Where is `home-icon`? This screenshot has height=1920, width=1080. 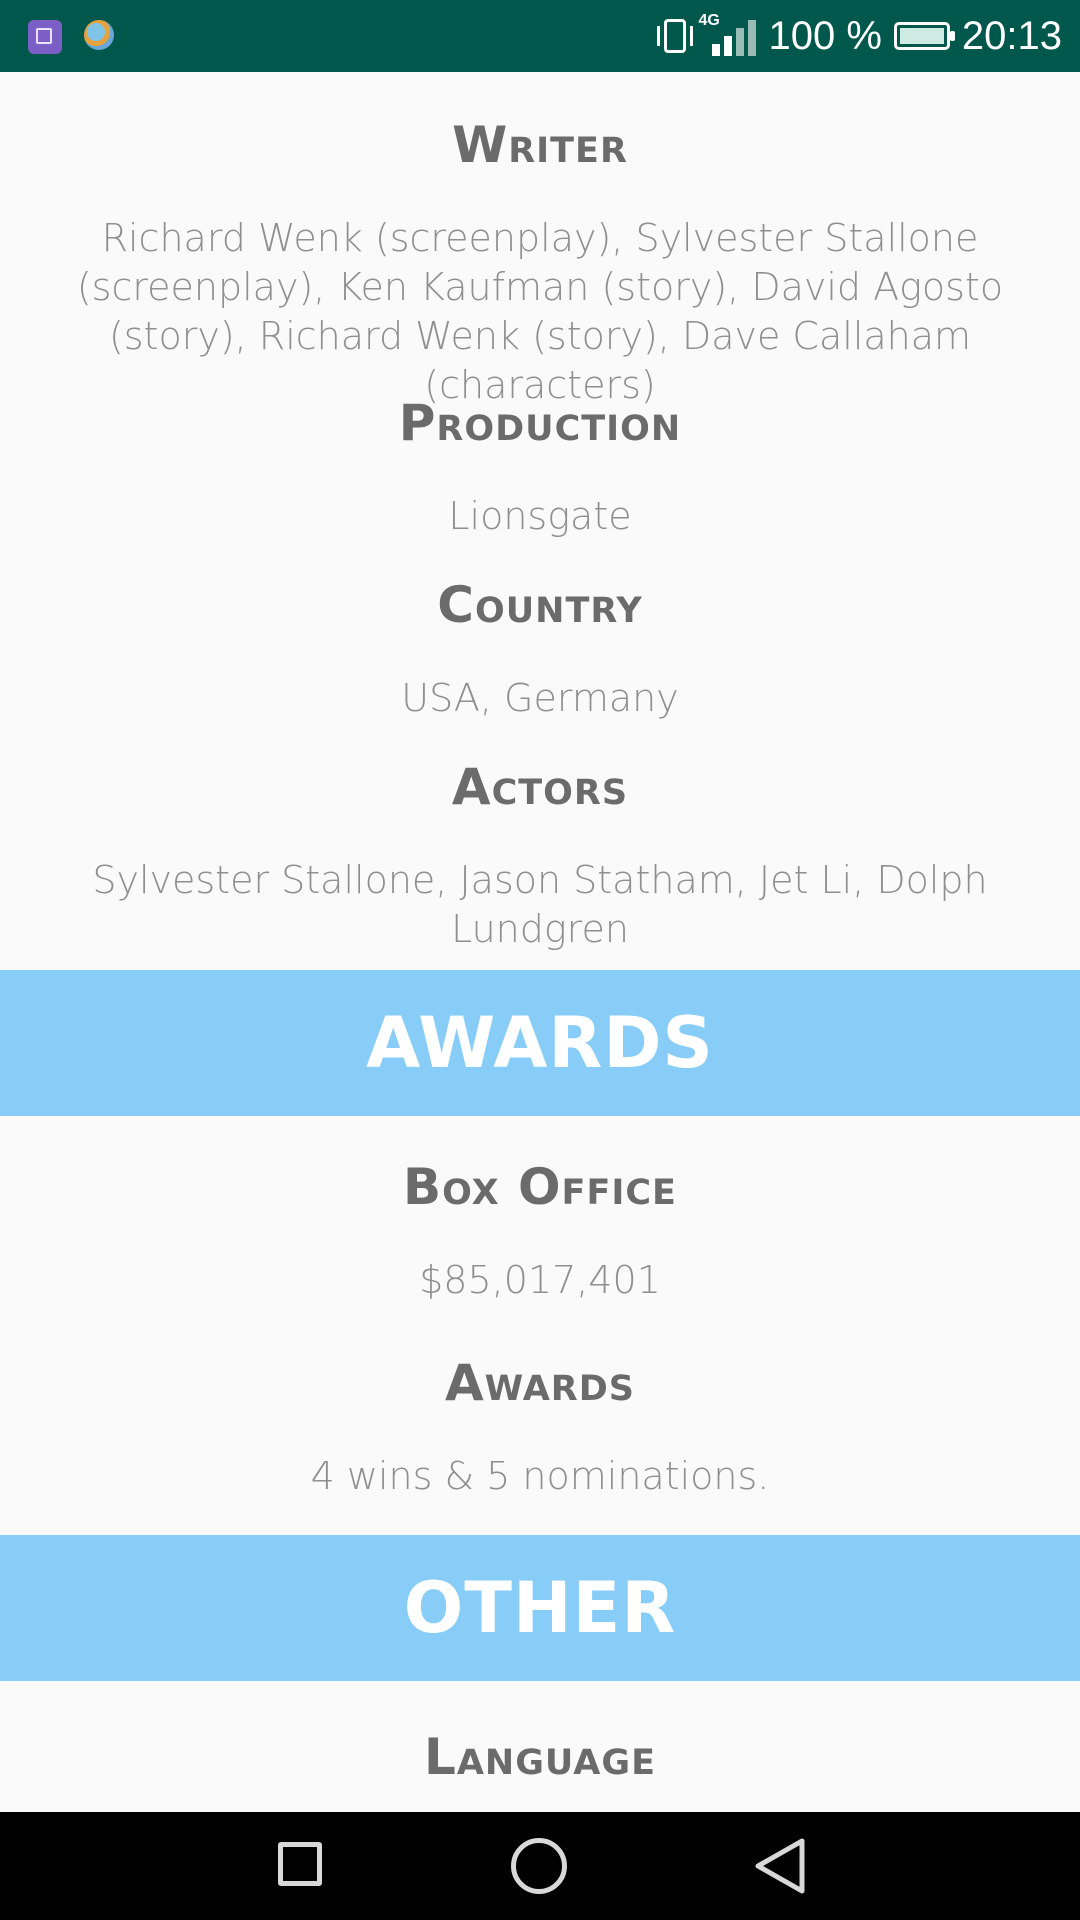 home-icon is located at coordinates (539, 1866).